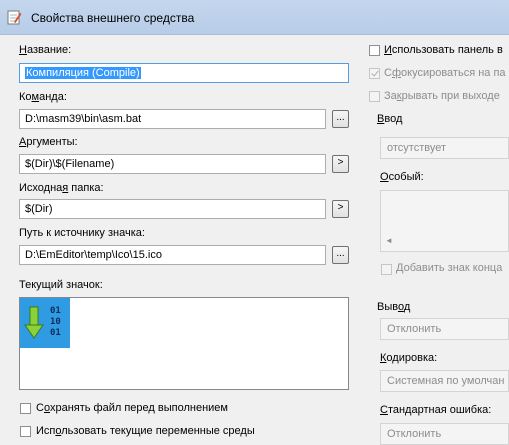 The width and height of the screenshot is (509, 445). Describe the element at coordinates (417, 148) in the screenshot. I see `input-dropdown-value: отсутствует` at that location.